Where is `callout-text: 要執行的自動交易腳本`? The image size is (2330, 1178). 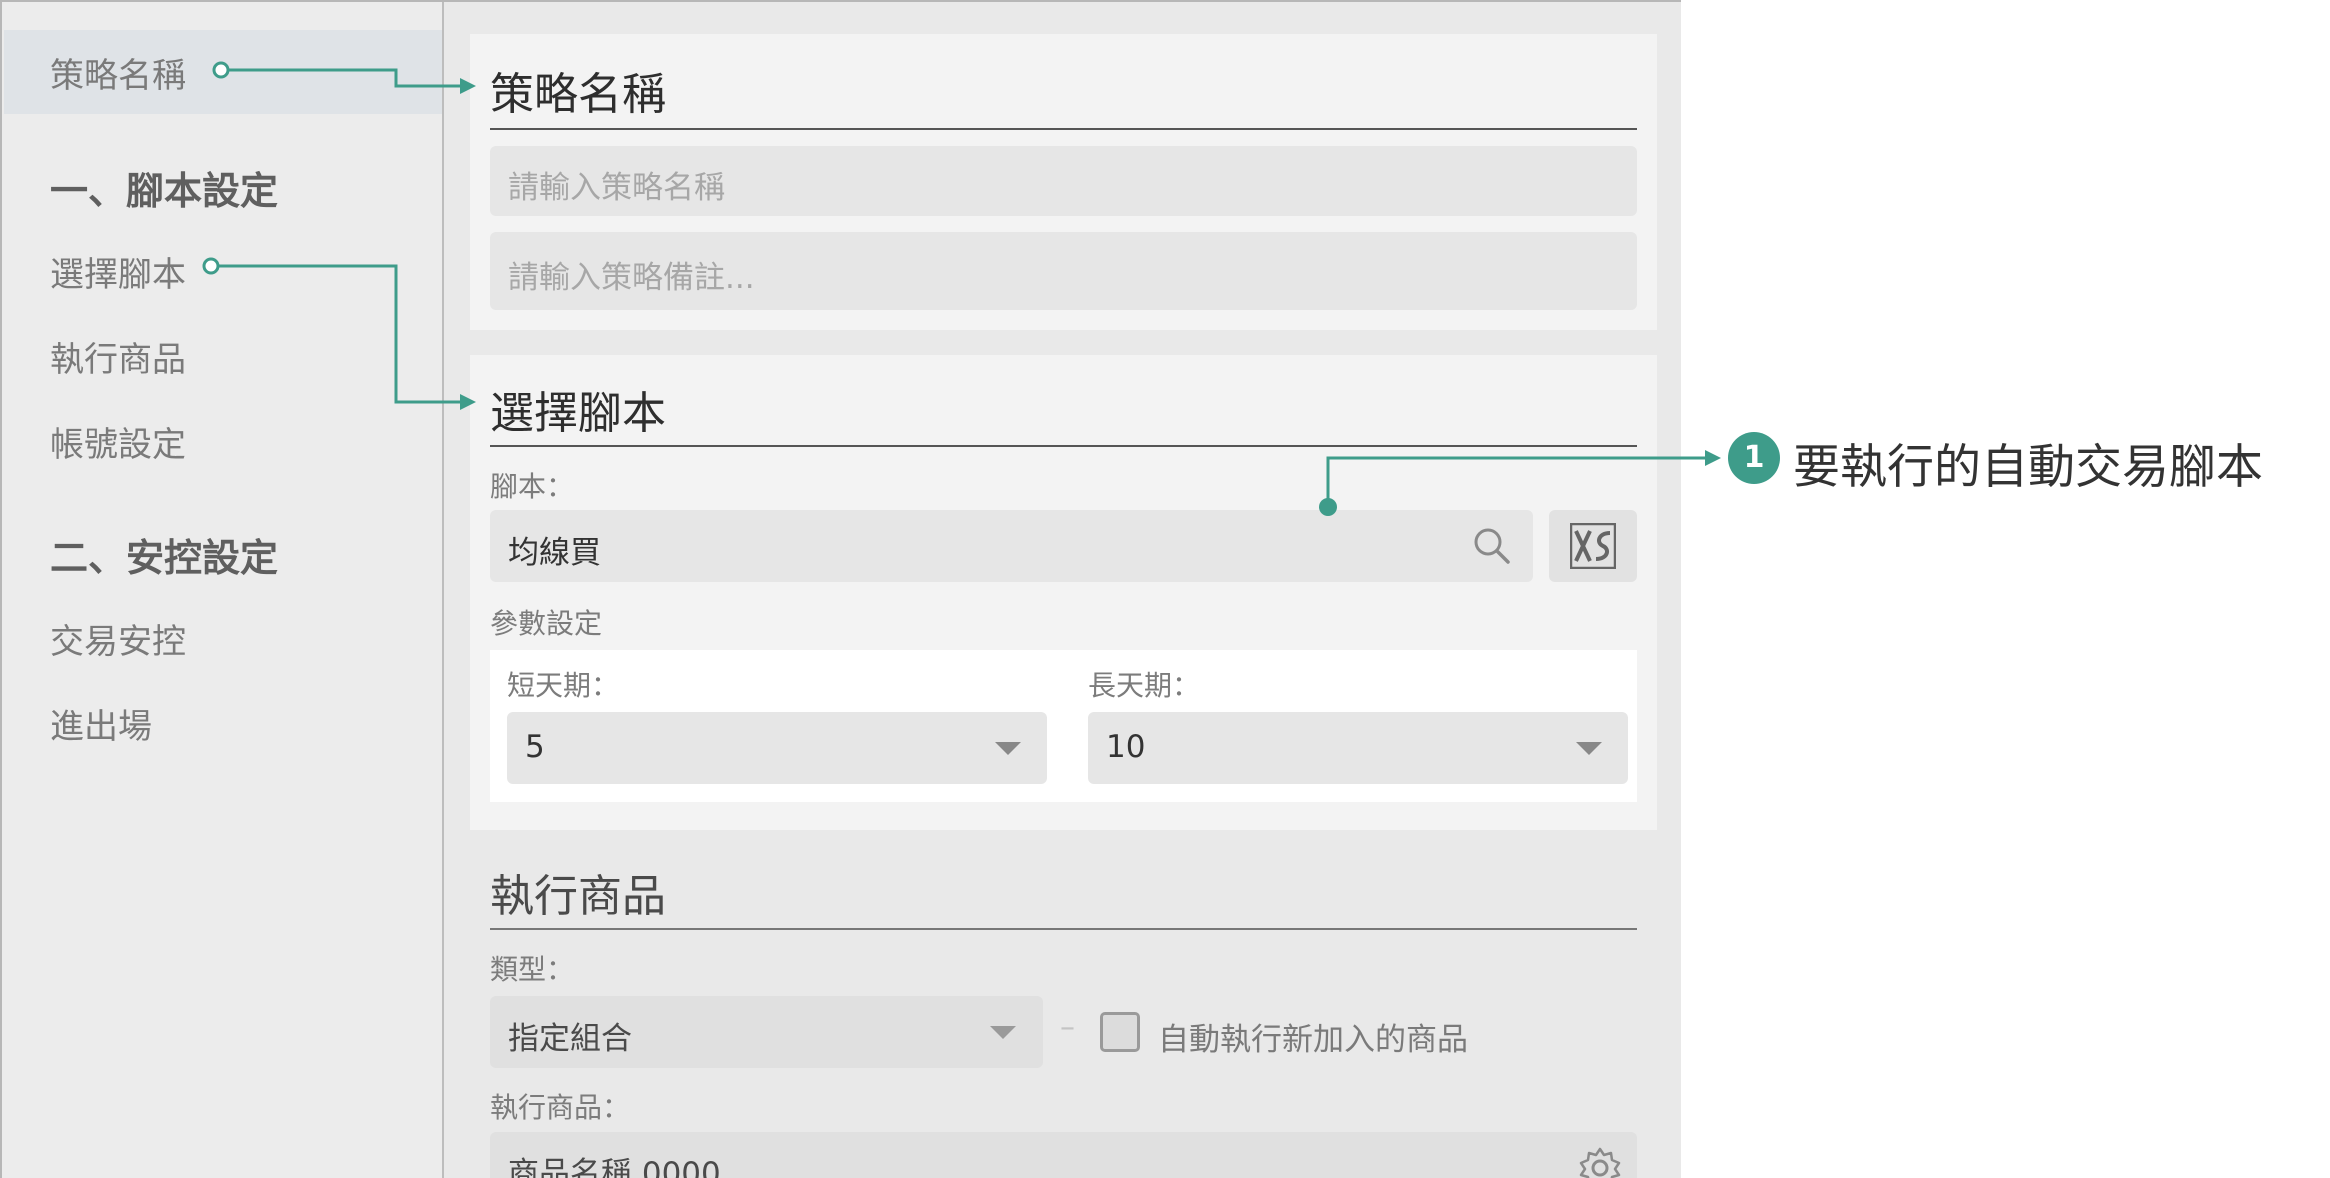 callout-text: 要執行的自動交易腳本 is located at coordinates (2028, 467).